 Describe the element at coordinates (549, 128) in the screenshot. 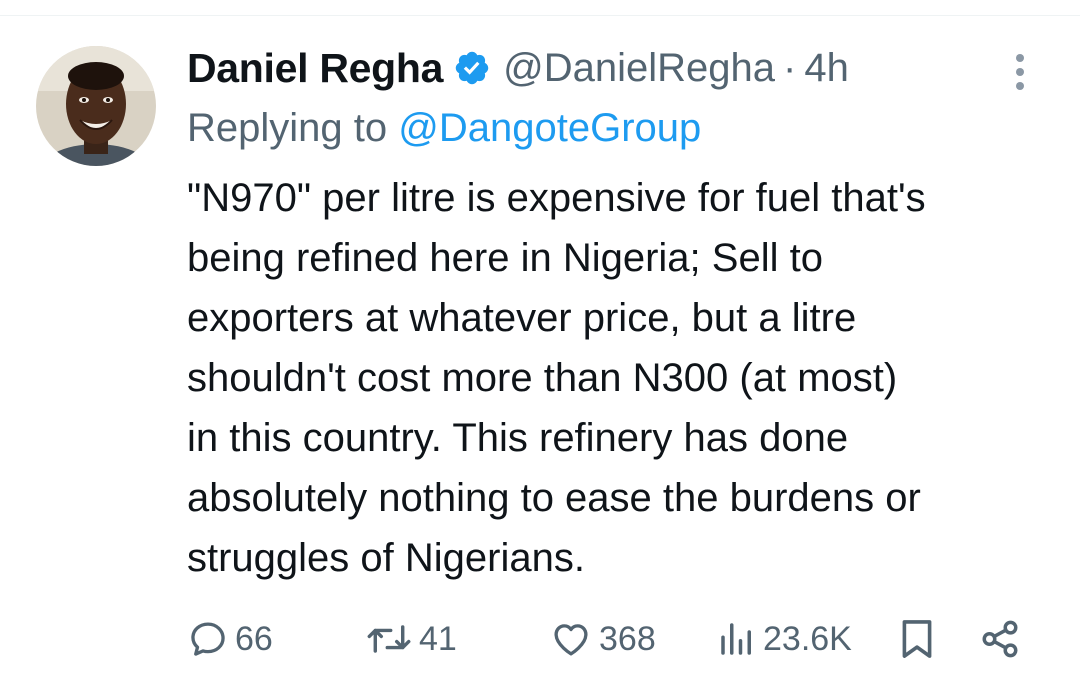

I see `reply-mention-link: @DangoteGroup` at that location.